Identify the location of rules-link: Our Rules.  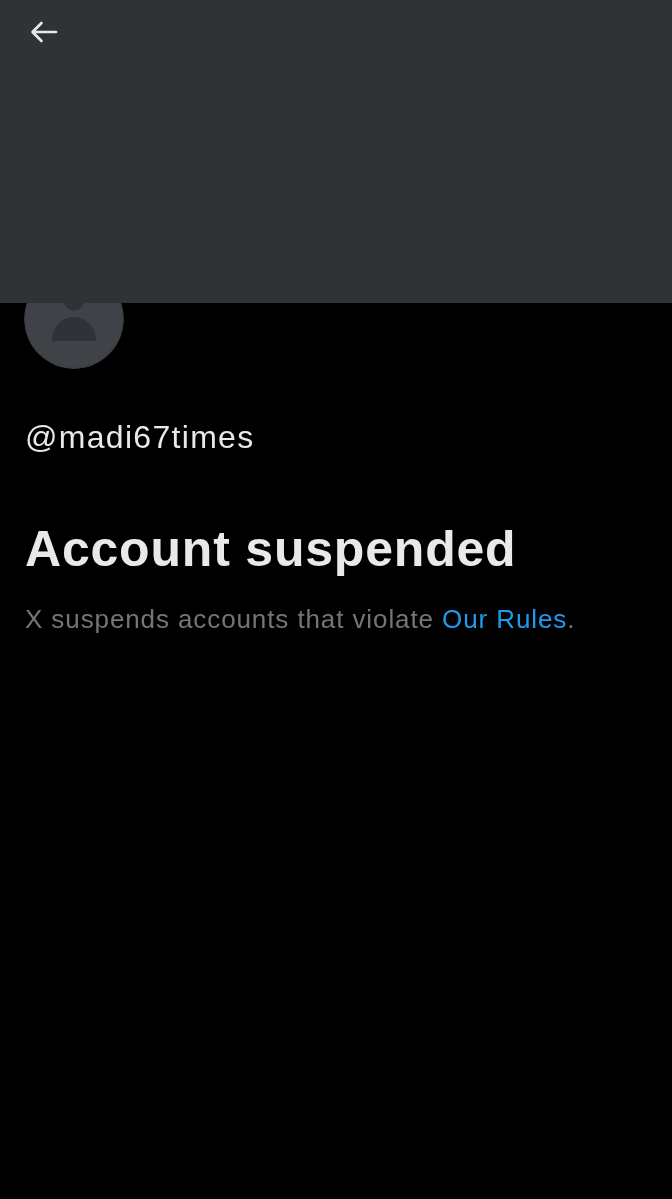
(505, 619).